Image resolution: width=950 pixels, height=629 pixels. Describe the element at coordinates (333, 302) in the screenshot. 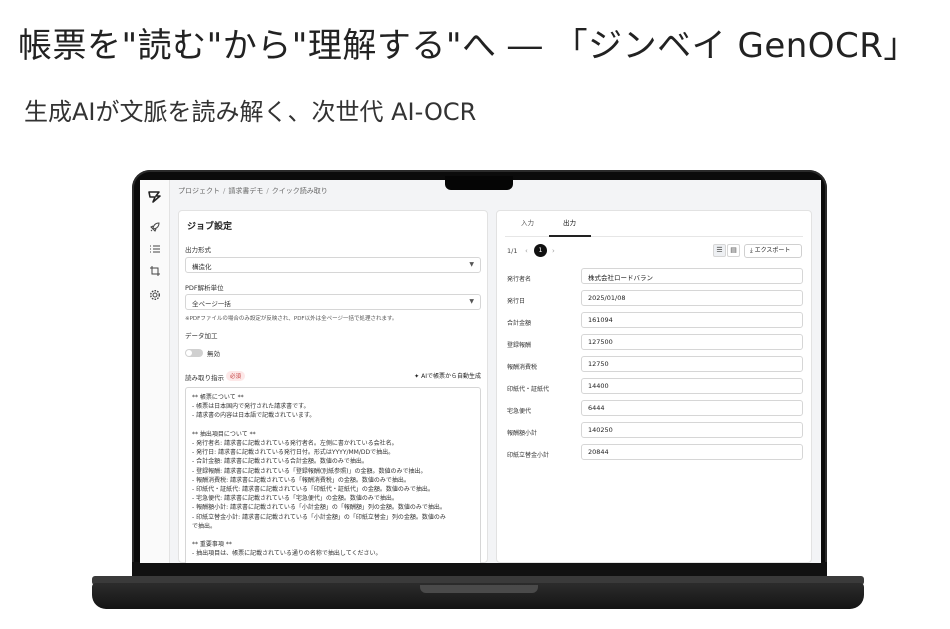

I see `pdf-unit-select: 全ページ一括 ▼` at that location.